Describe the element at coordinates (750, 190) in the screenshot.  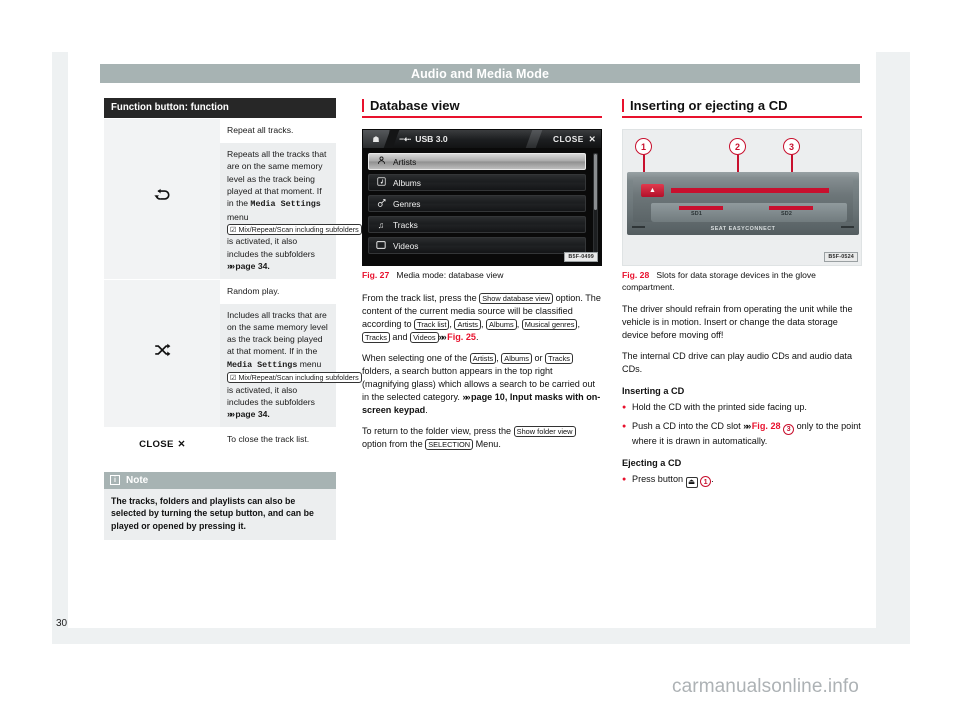
I see `cd-slot` at that location.